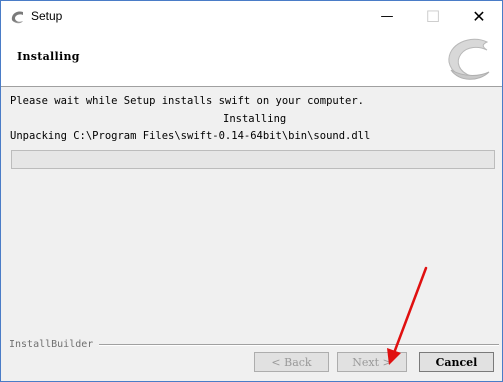 Image resolution: width=503 pixels, height=382 pixels. I want to click on title-bar: Setup — ☐ ✕, so click(251, 16).